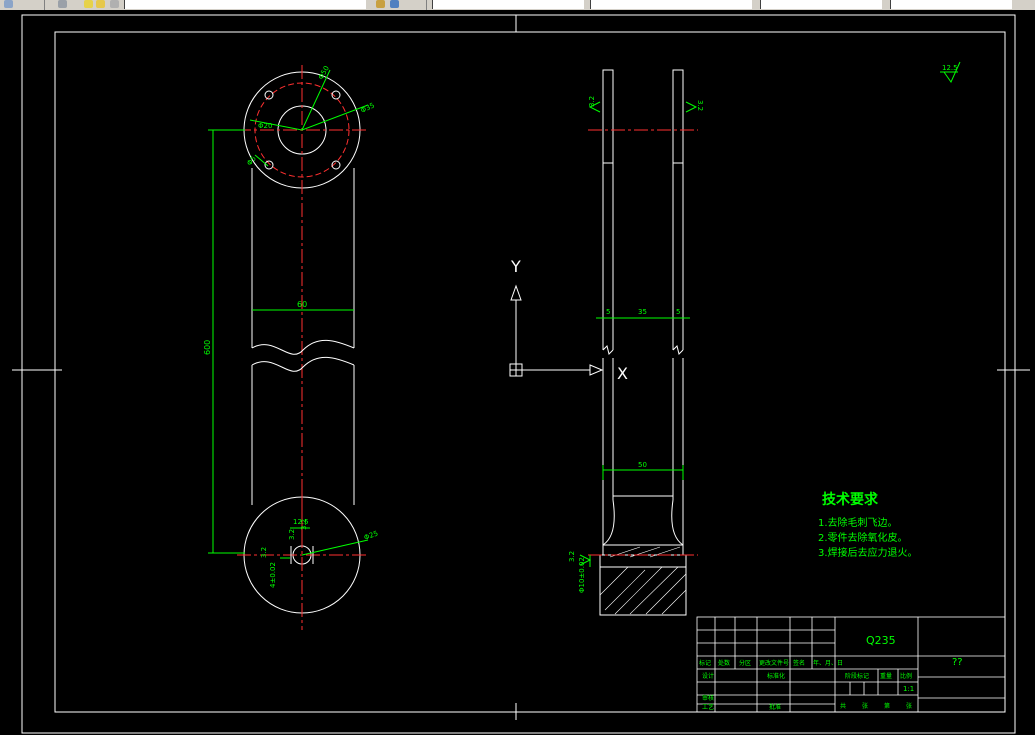  I want to click on title-row-label-4: 更改文件号, so click(774, 663).